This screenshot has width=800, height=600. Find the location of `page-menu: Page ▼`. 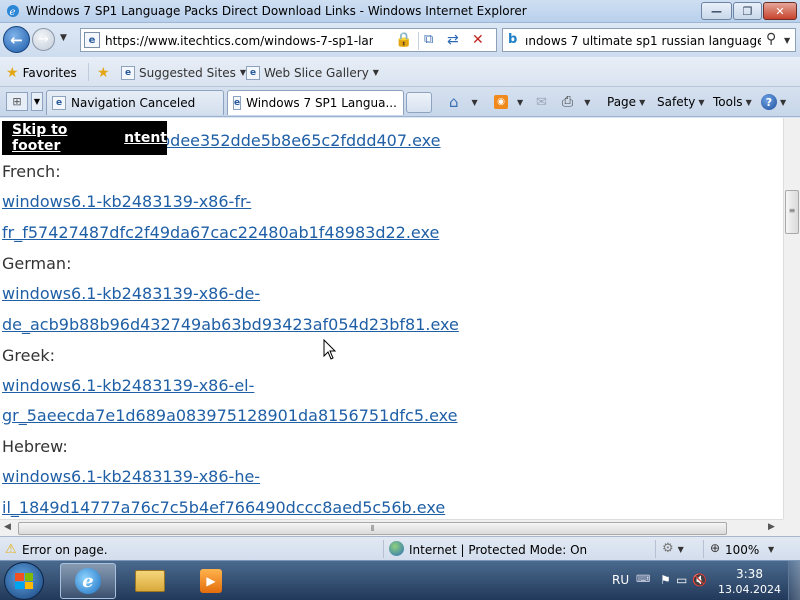

page-menu: Page ▼ is located at coordinates (626, 102).